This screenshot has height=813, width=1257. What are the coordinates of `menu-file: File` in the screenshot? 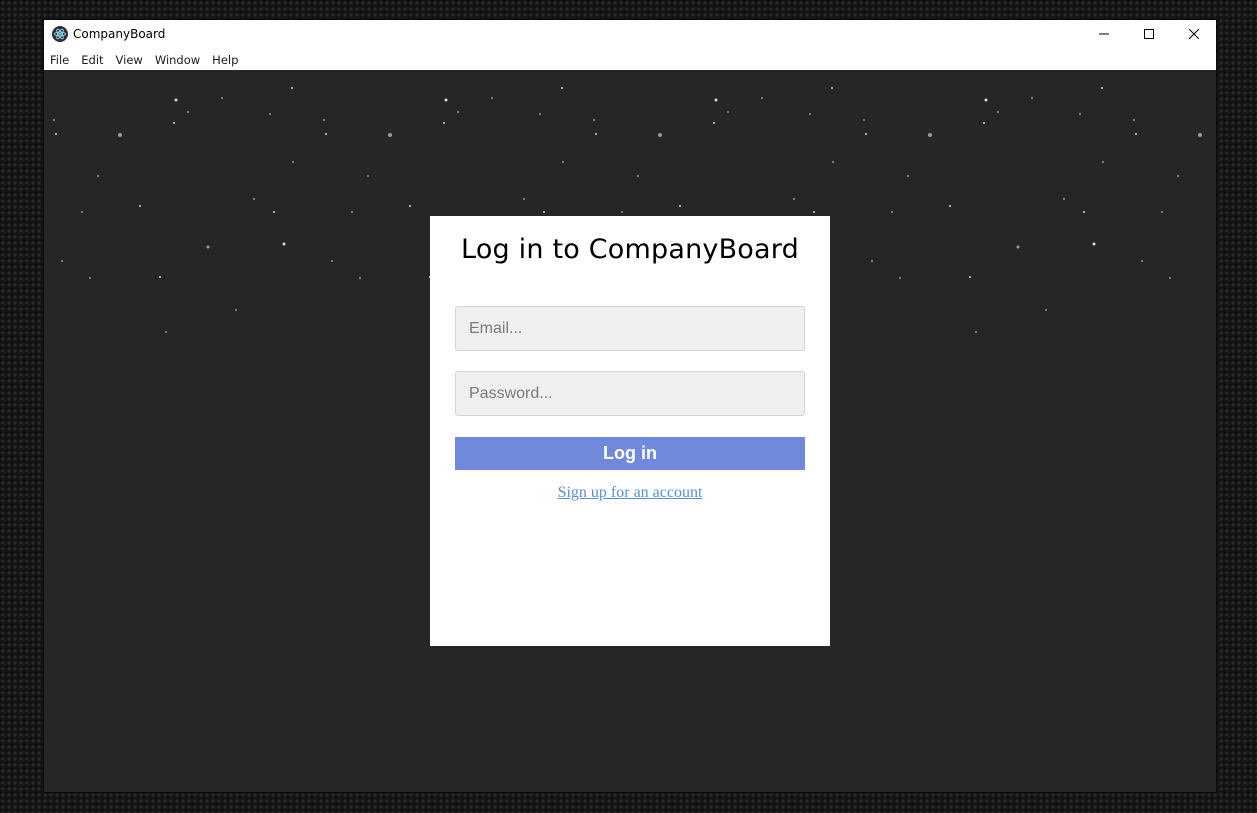 It's located at (59, 60).